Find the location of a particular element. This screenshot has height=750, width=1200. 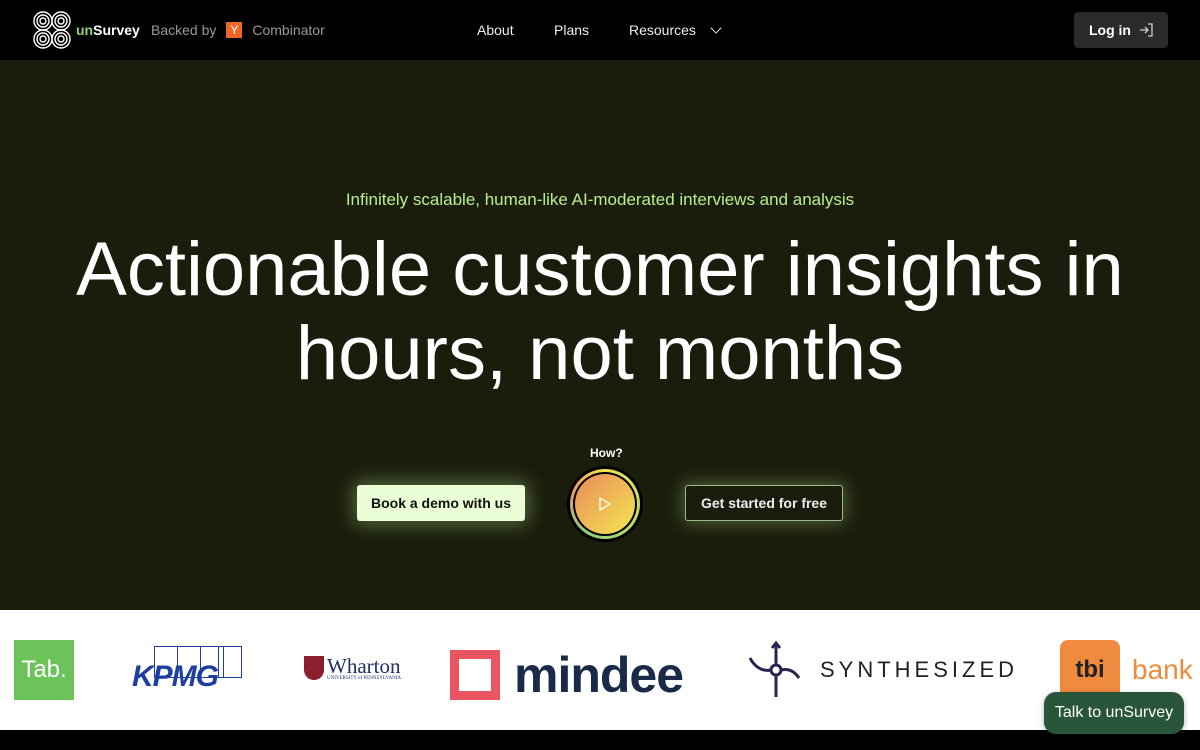

backed-by-text: Backed by is located at coordinates (184, 30).